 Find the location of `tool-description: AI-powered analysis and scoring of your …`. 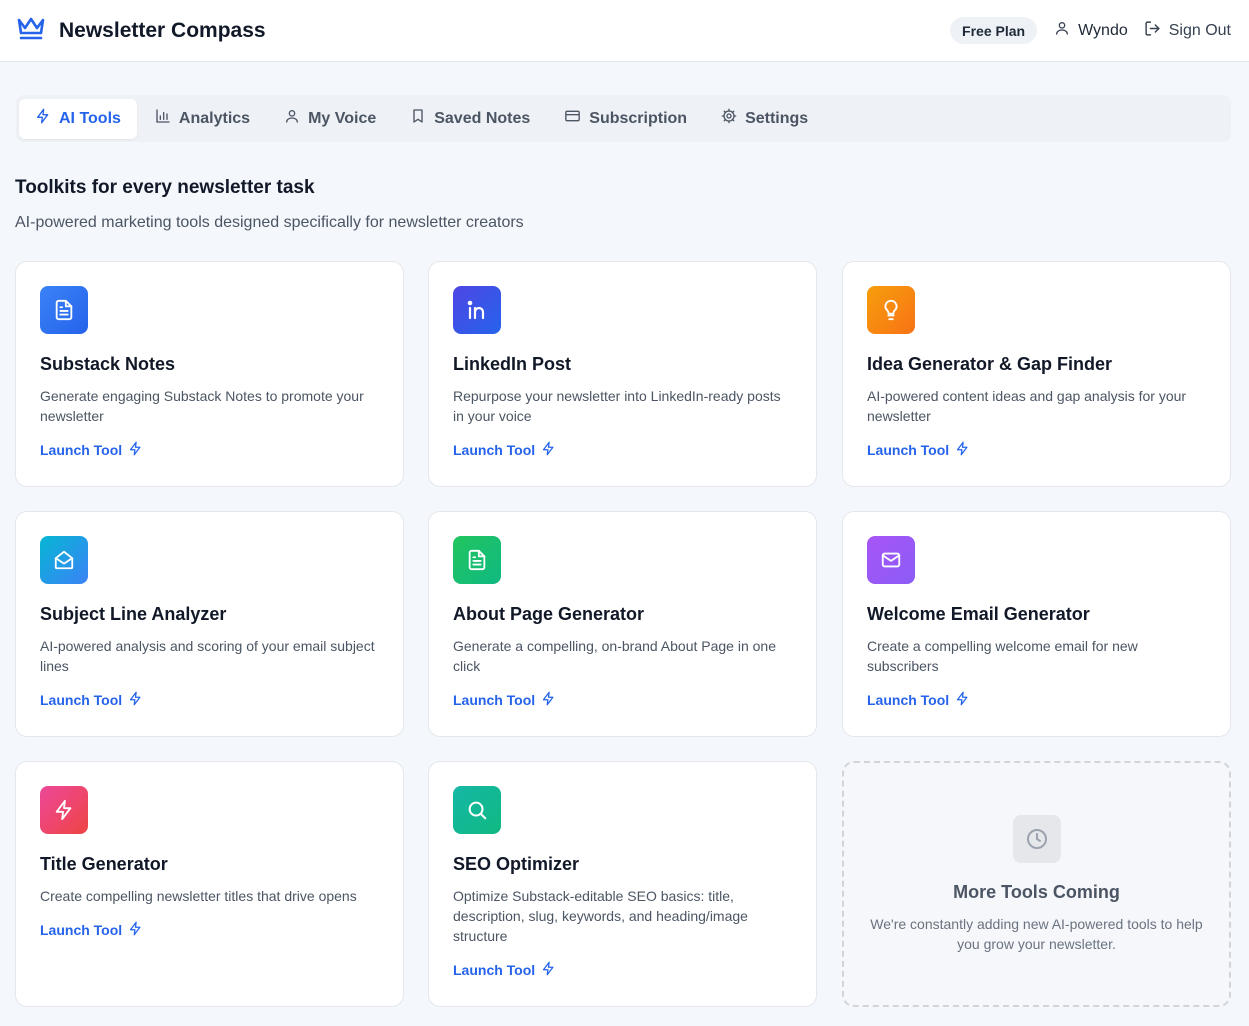

tool-description: AI-powered analysis and scoring of your … is located at coordinates (207, 656).